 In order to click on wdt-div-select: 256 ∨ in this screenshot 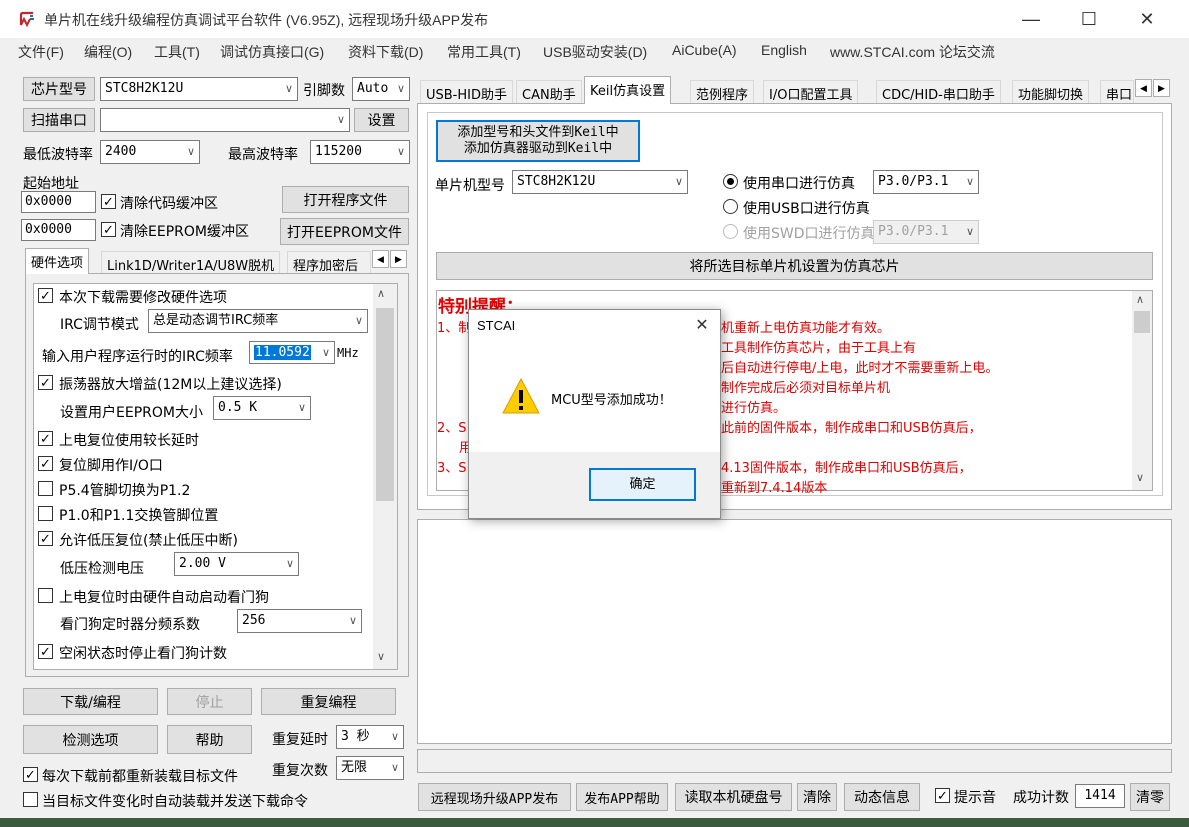, I will do `click(299, 621)`.